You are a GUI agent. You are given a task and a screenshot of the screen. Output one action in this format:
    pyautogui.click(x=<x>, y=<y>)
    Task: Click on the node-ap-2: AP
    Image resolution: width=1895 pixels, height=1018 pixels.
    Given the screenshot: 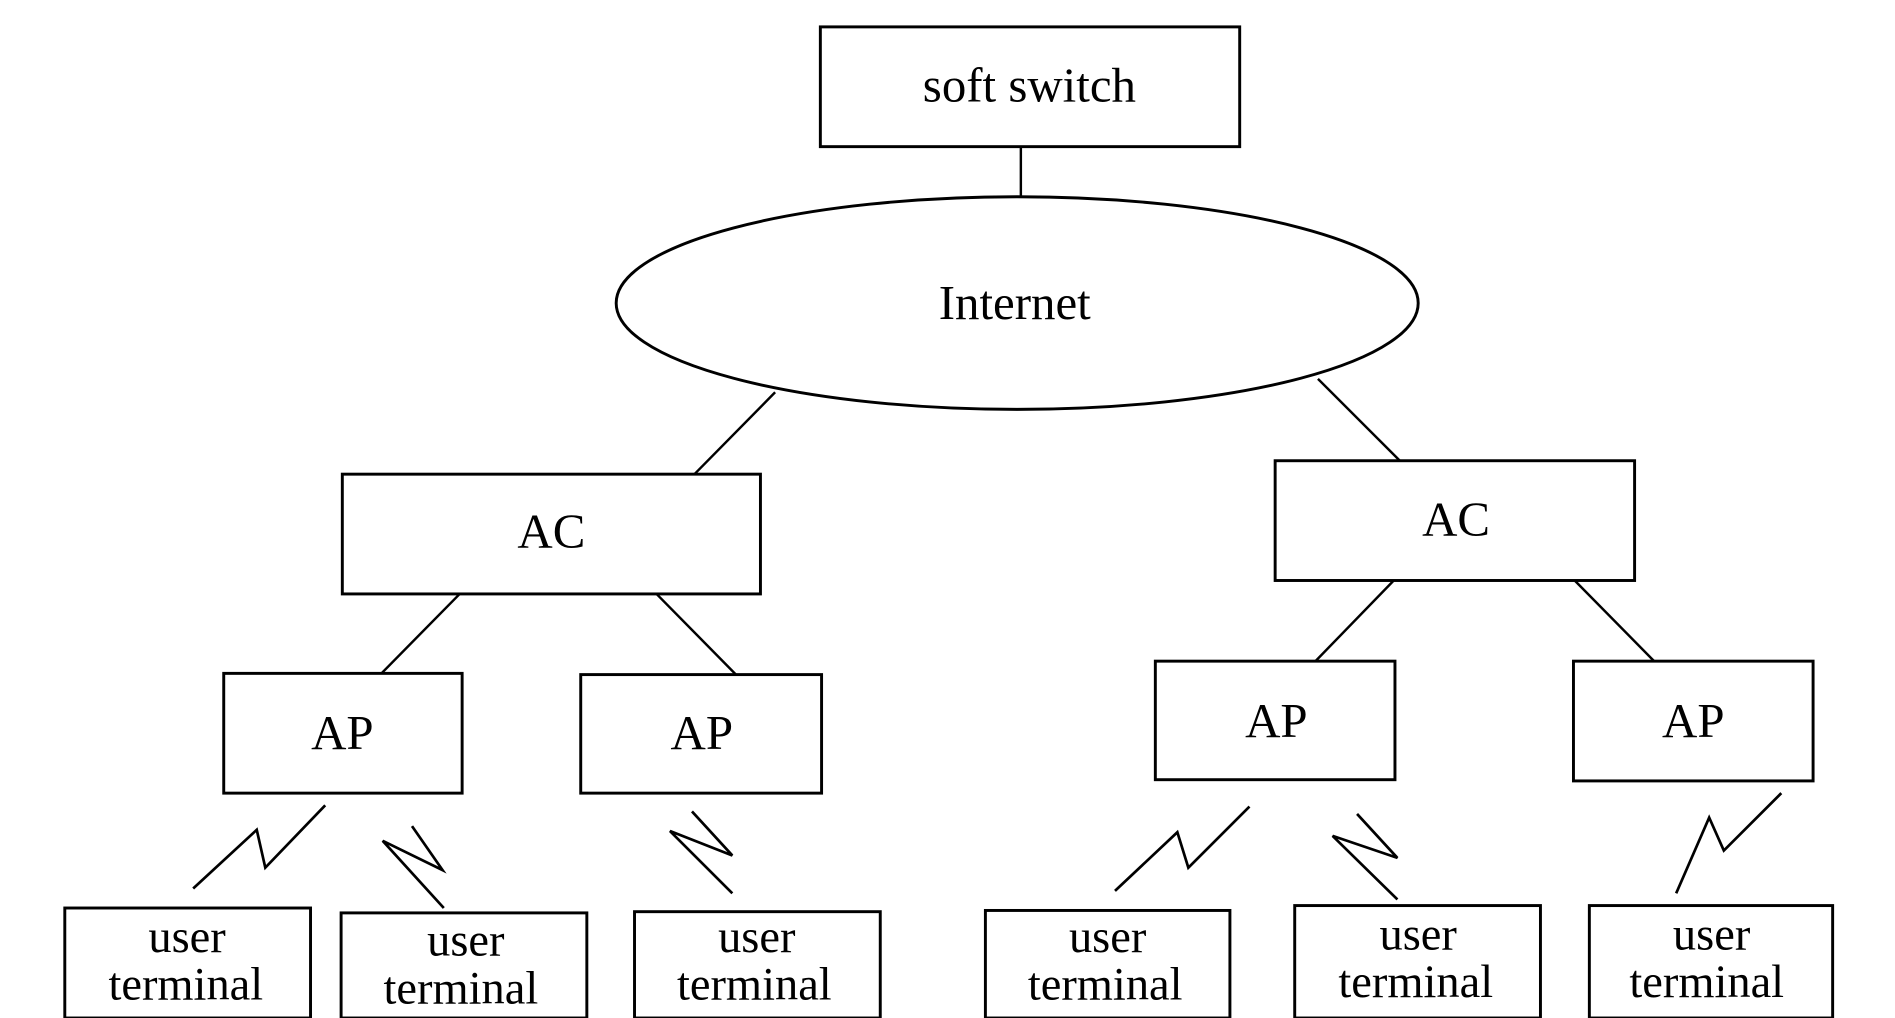 What is the action you would take?
    pyautogui.click(x=701, y=734)
    